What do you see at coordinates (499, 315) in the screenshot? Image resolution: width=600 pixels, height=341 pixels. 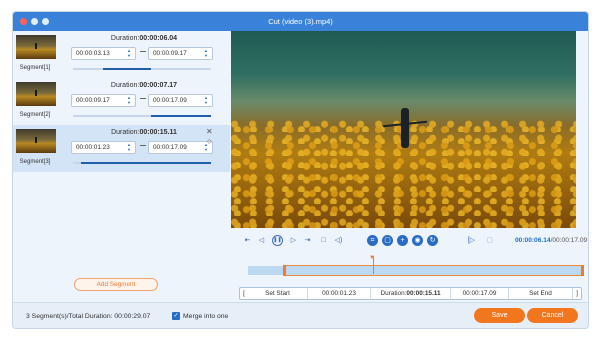 I see `save-button: Save` at bounding box center [499, 315].